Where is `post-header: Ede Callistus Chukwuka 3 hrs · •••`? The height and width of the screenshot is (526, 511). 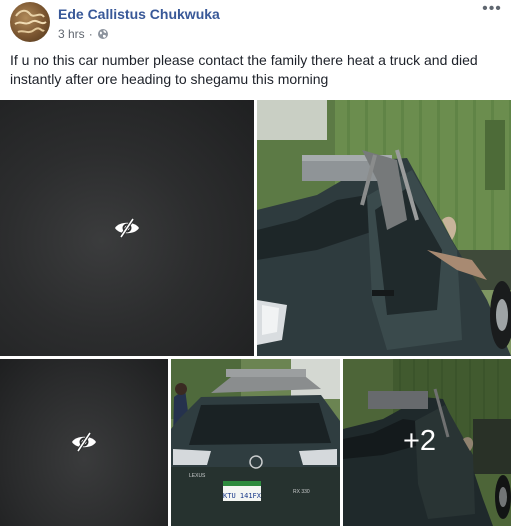 post-header: Ede Callistus Chukwuka 3 hrs · ••• is located at coordinates (255, 25).